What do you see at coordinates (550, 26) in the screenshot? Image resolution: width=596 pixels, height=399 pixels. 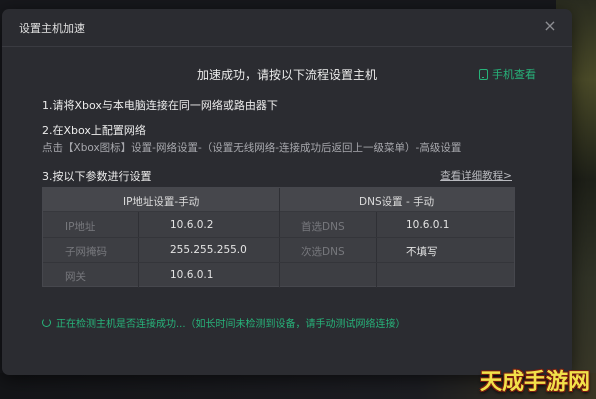 I see `close-icon: ×` at bounding box center [550, 26].